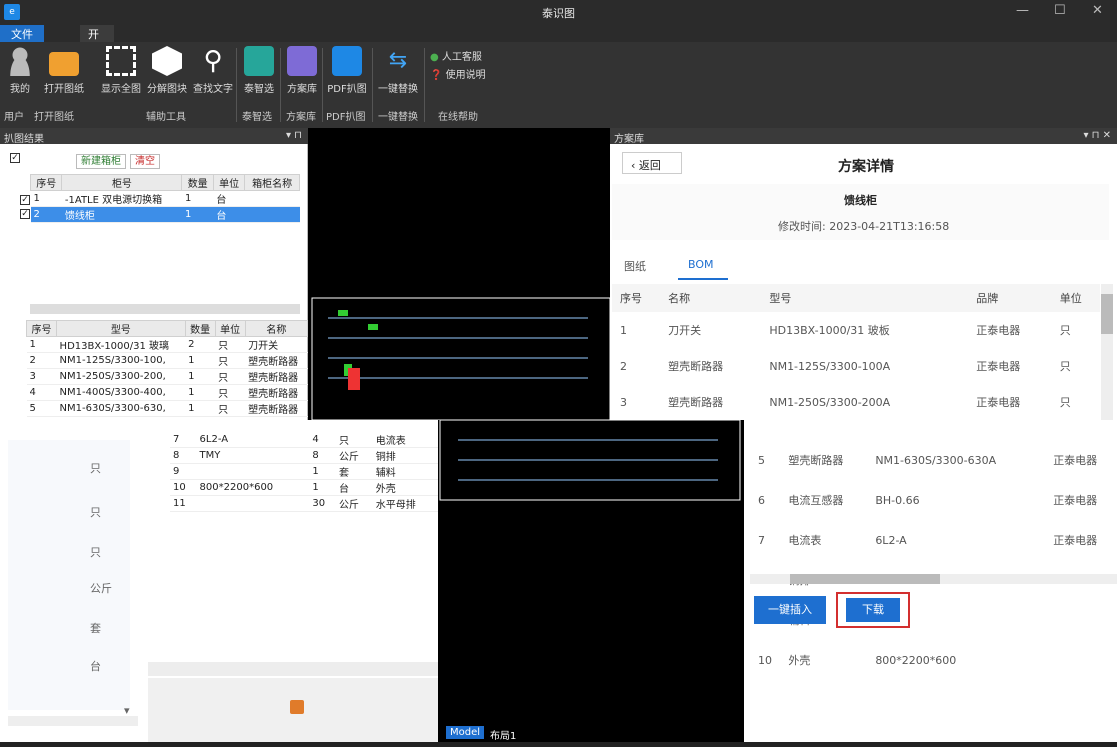 The height and width of the screenshot is (747, 1117). What do you see at coordinates (347, 70) in the screenshot?
I see `pdf-extract-button: PDF扒图` at bounding box center [347, 70].